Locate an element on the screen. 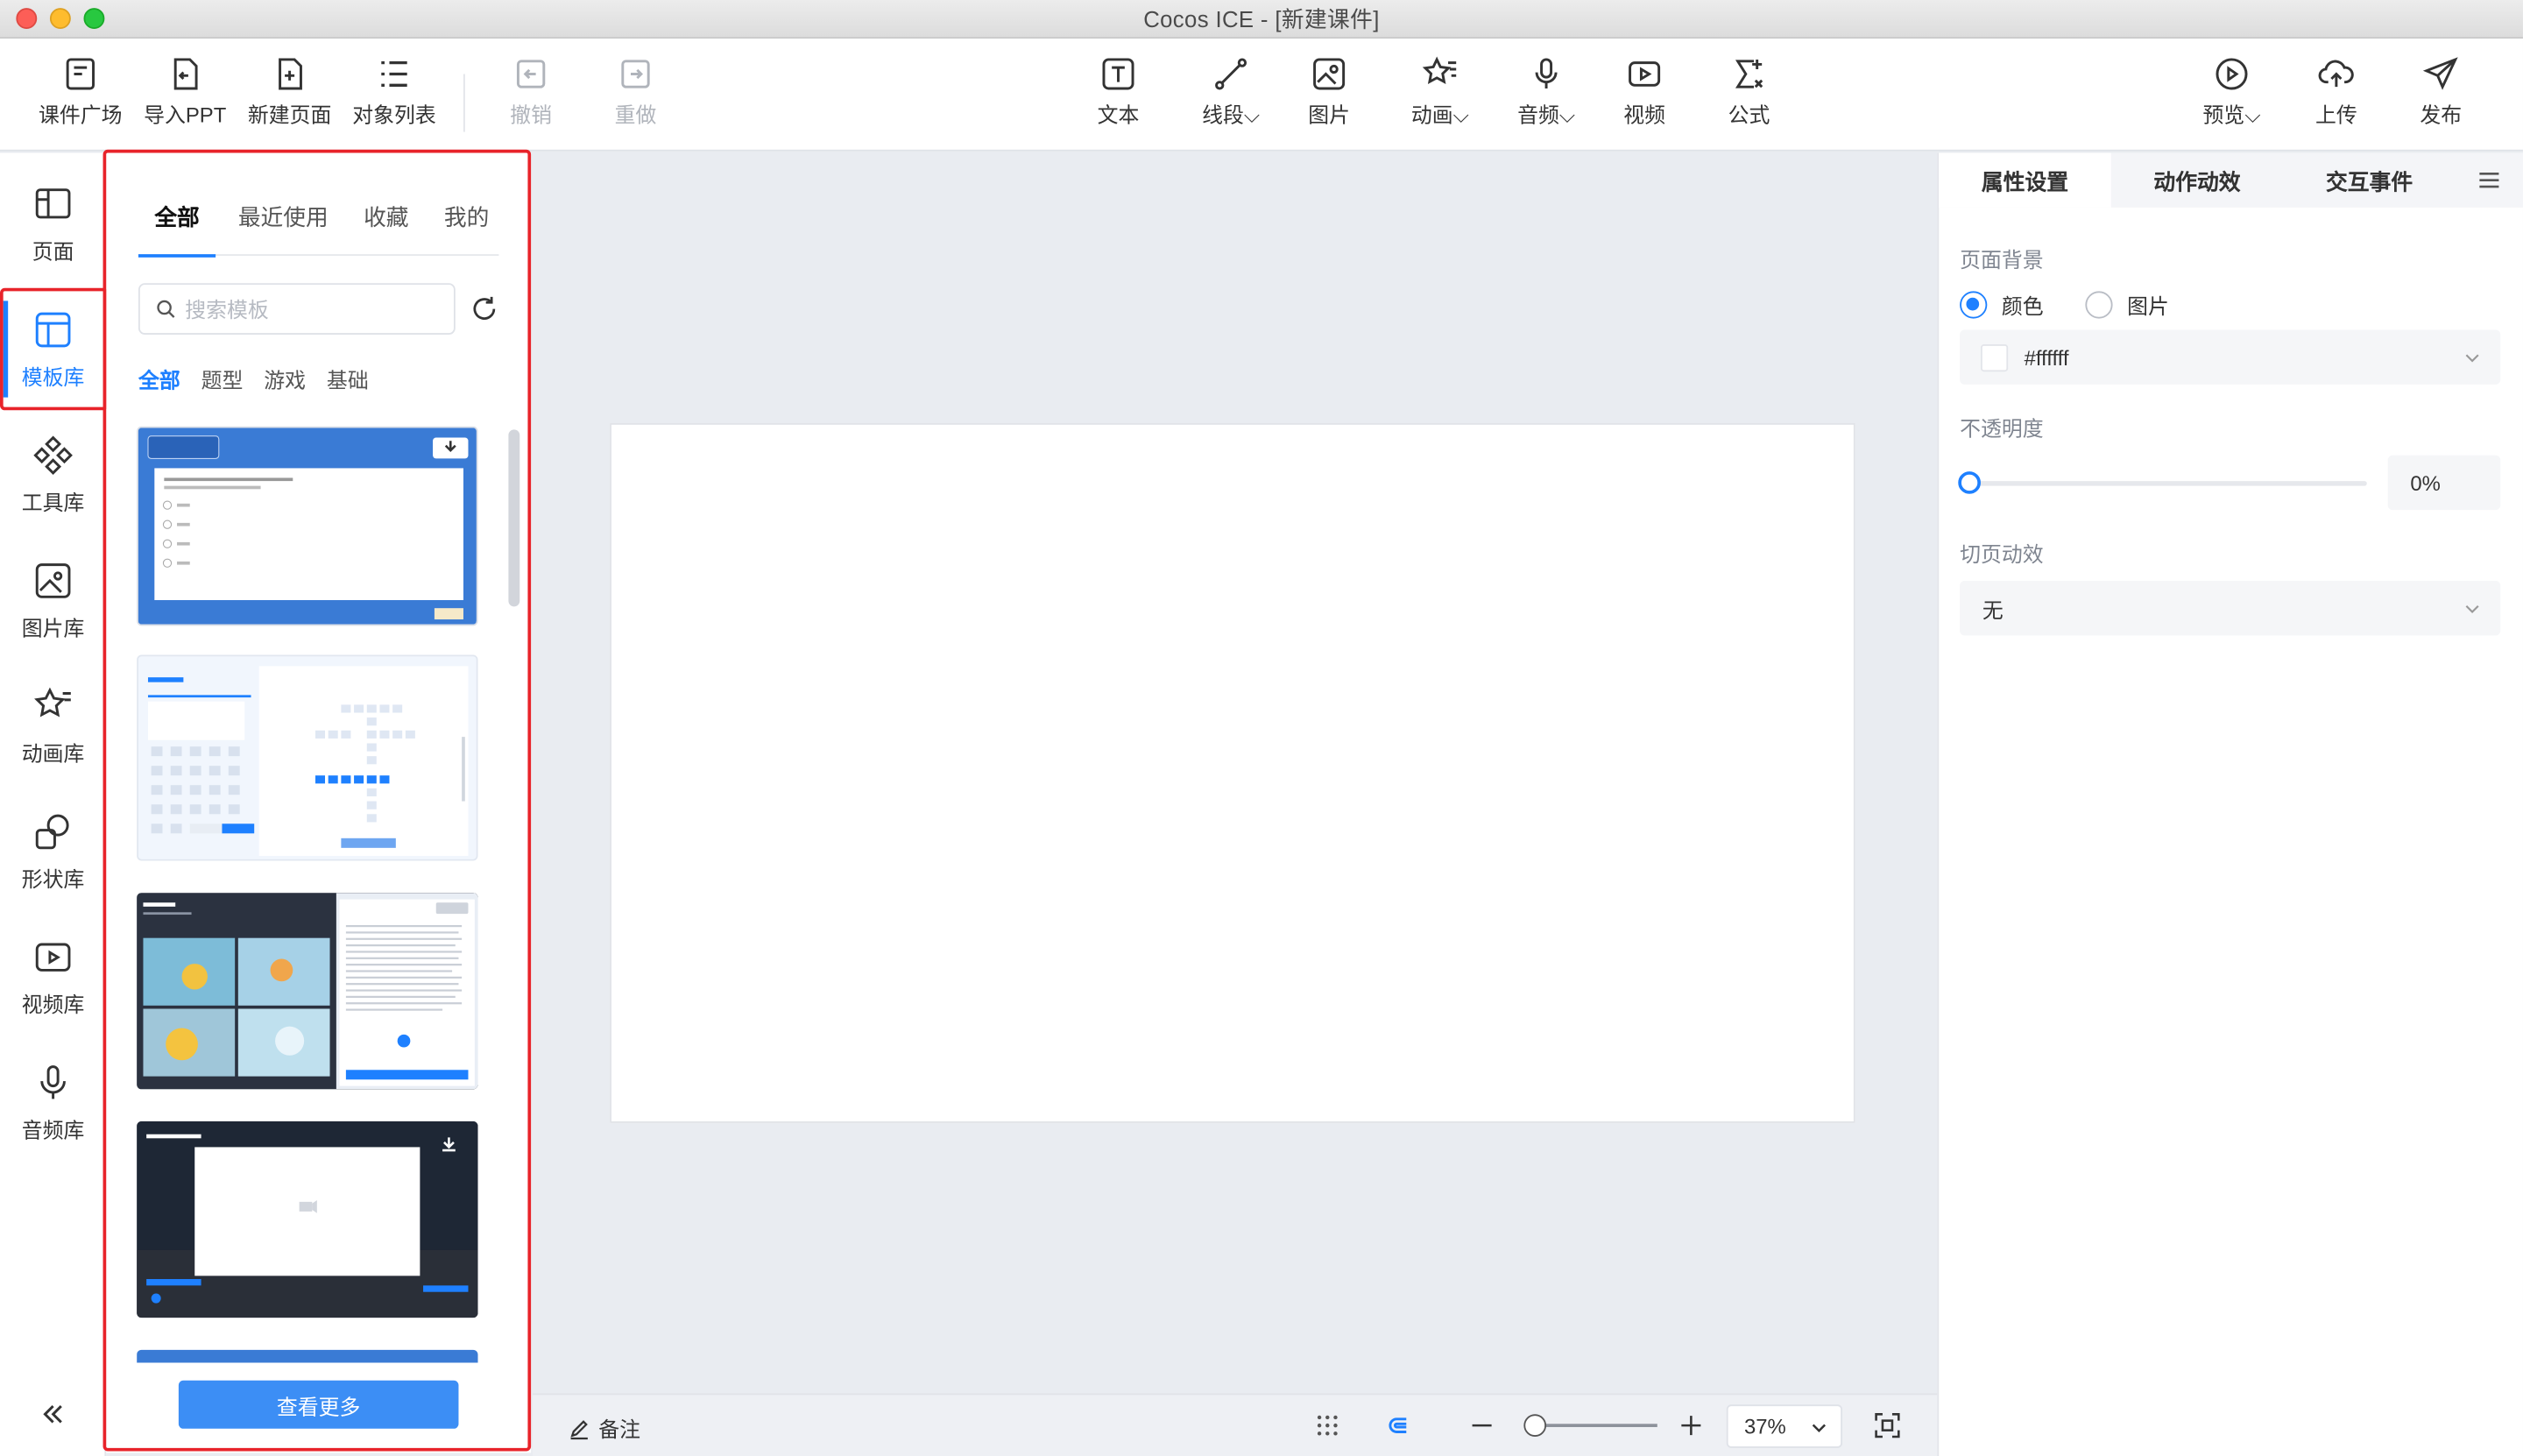  rail-item-animations: 动画库 is located at coordinates (53, 725).